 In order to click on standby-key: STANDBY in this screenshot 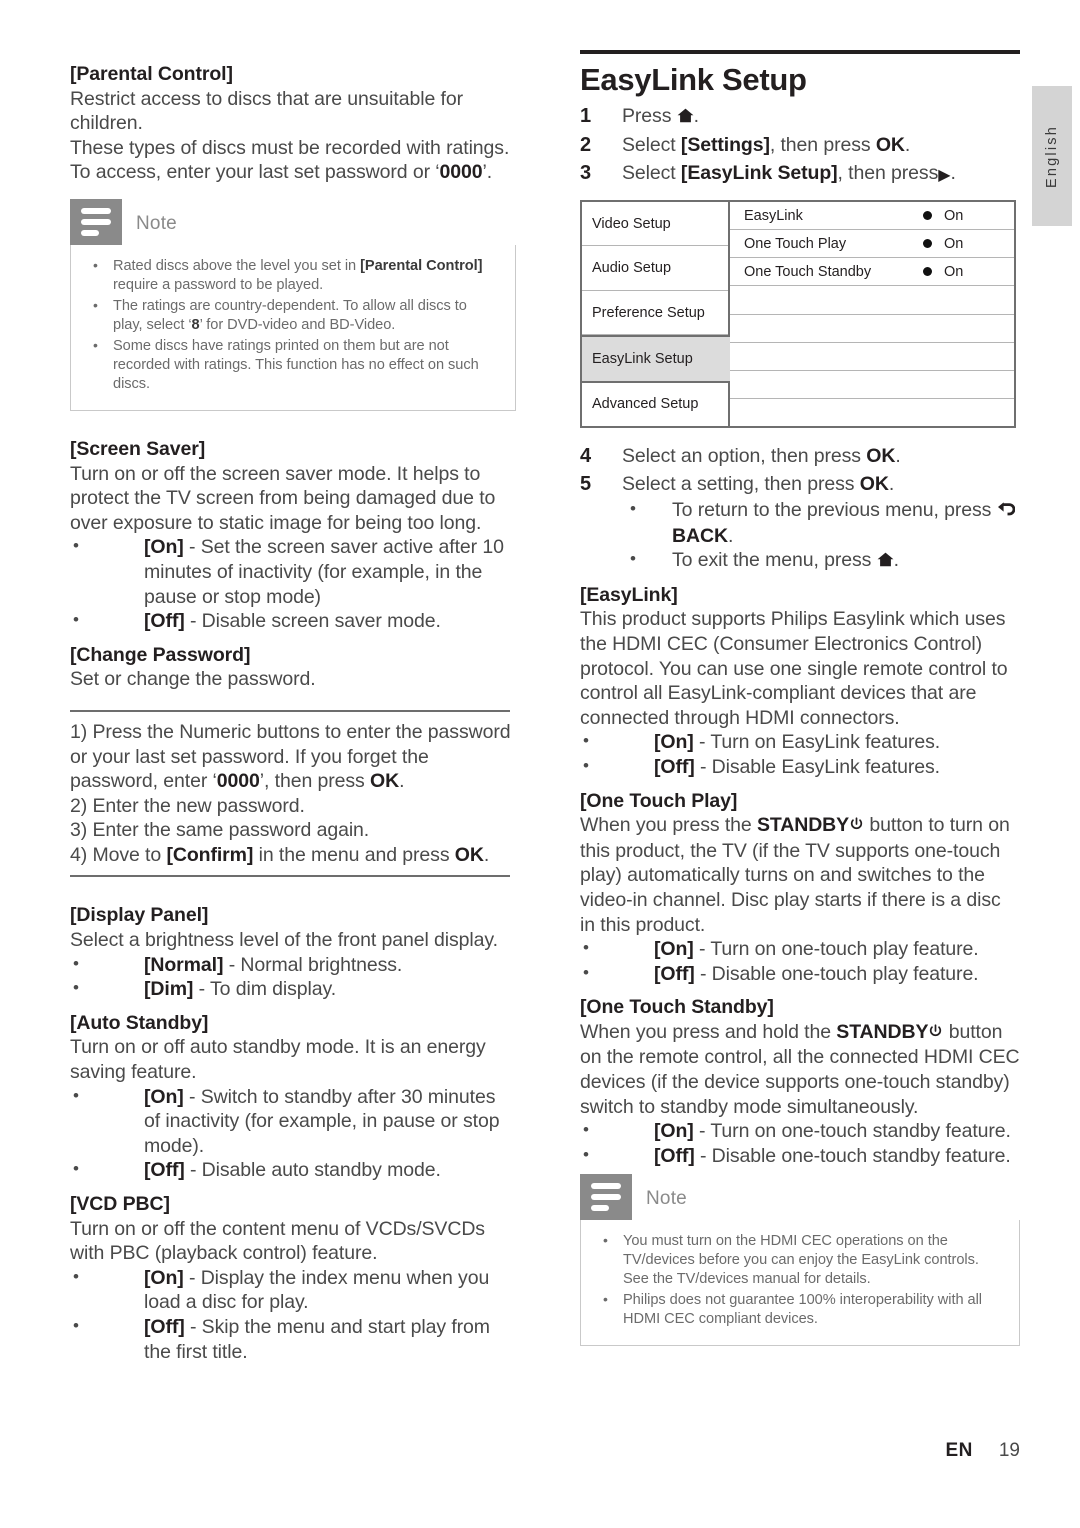, I will do `click(882, 1031)`.